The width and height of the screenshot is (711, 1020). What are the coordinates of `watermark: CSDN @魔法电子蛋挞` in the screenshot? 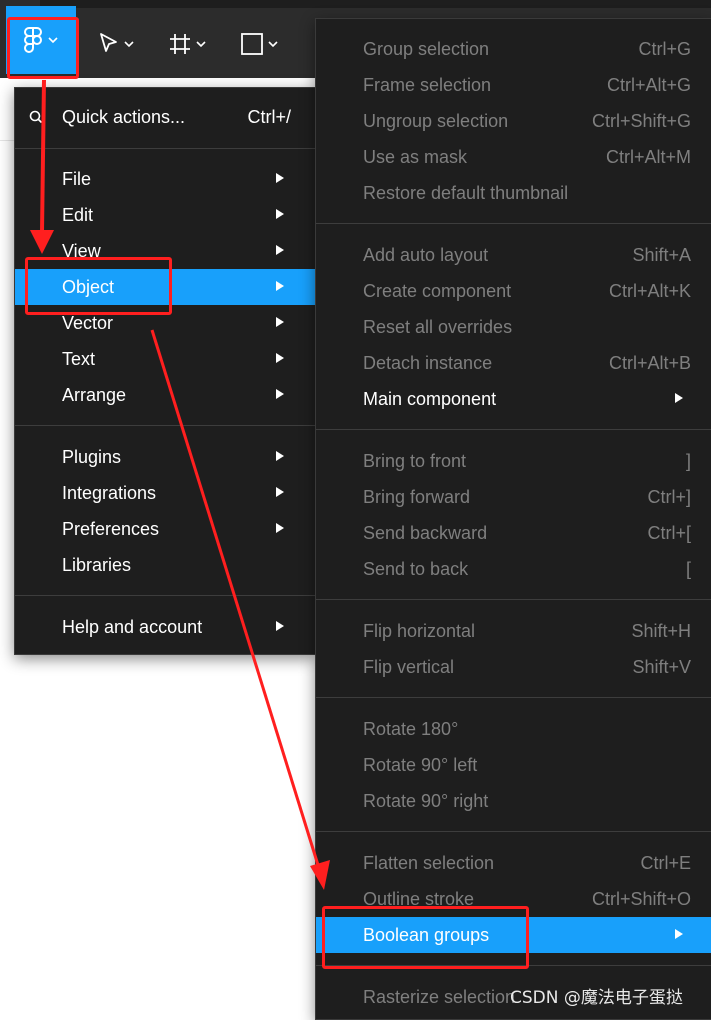 It's located at (596, 998).